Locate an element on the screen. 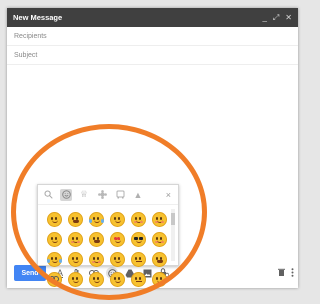 The height and width of the screenshot is (304, 320). window-controls: _ ⤢ ✕ is located at coordinates (277, 18).